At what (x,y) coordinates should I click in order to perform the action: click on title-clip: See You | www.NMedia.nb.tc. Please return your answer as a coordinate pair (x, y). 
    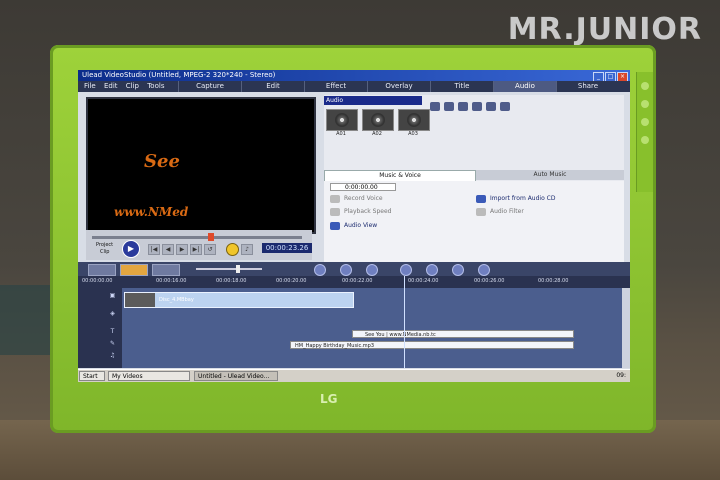
    Looking at the image, I should click on (463, 334).